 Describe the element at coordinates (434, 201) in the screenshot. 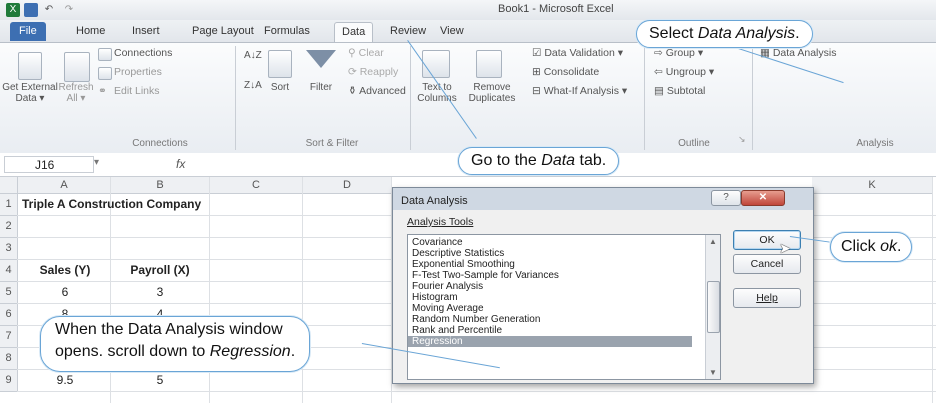

I see `dialog-title: Data Analysis` at that location.